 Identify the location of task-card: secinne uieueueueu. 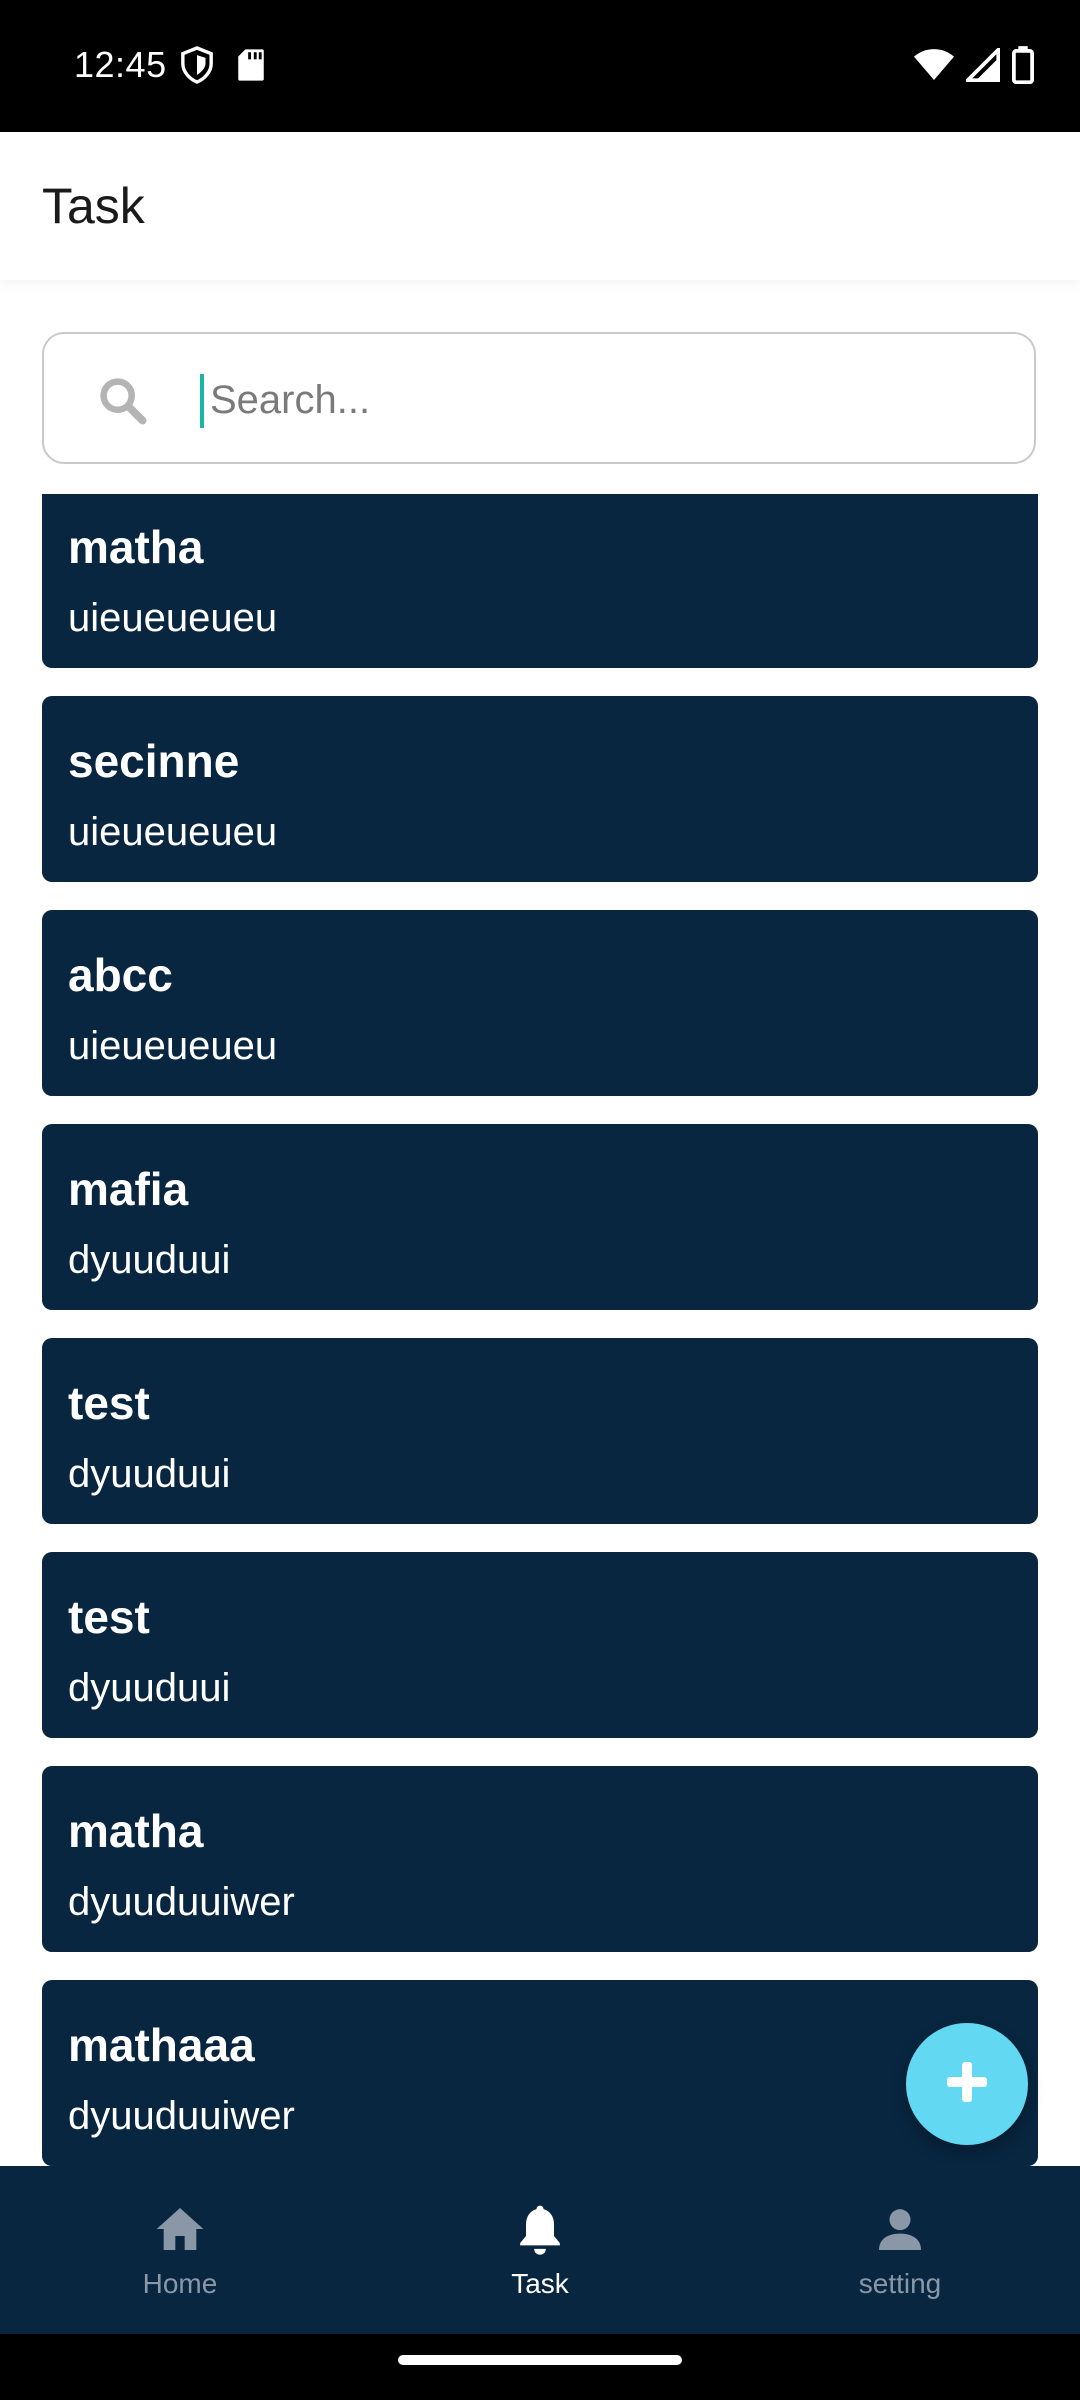
(540, 789).